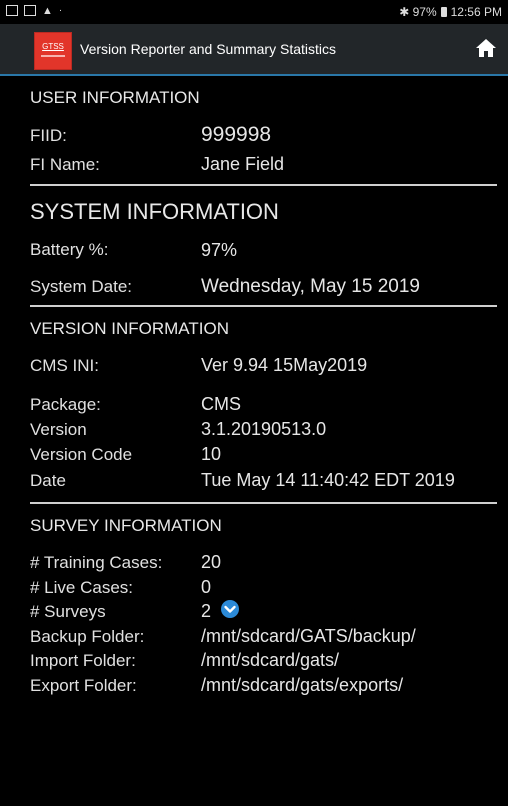 This screenshot has width=508, height=806. Describe the element at coordinates (208, 49) in the screenshot. I see `app-title: Version Reporter and Summary Statistics` at that location.